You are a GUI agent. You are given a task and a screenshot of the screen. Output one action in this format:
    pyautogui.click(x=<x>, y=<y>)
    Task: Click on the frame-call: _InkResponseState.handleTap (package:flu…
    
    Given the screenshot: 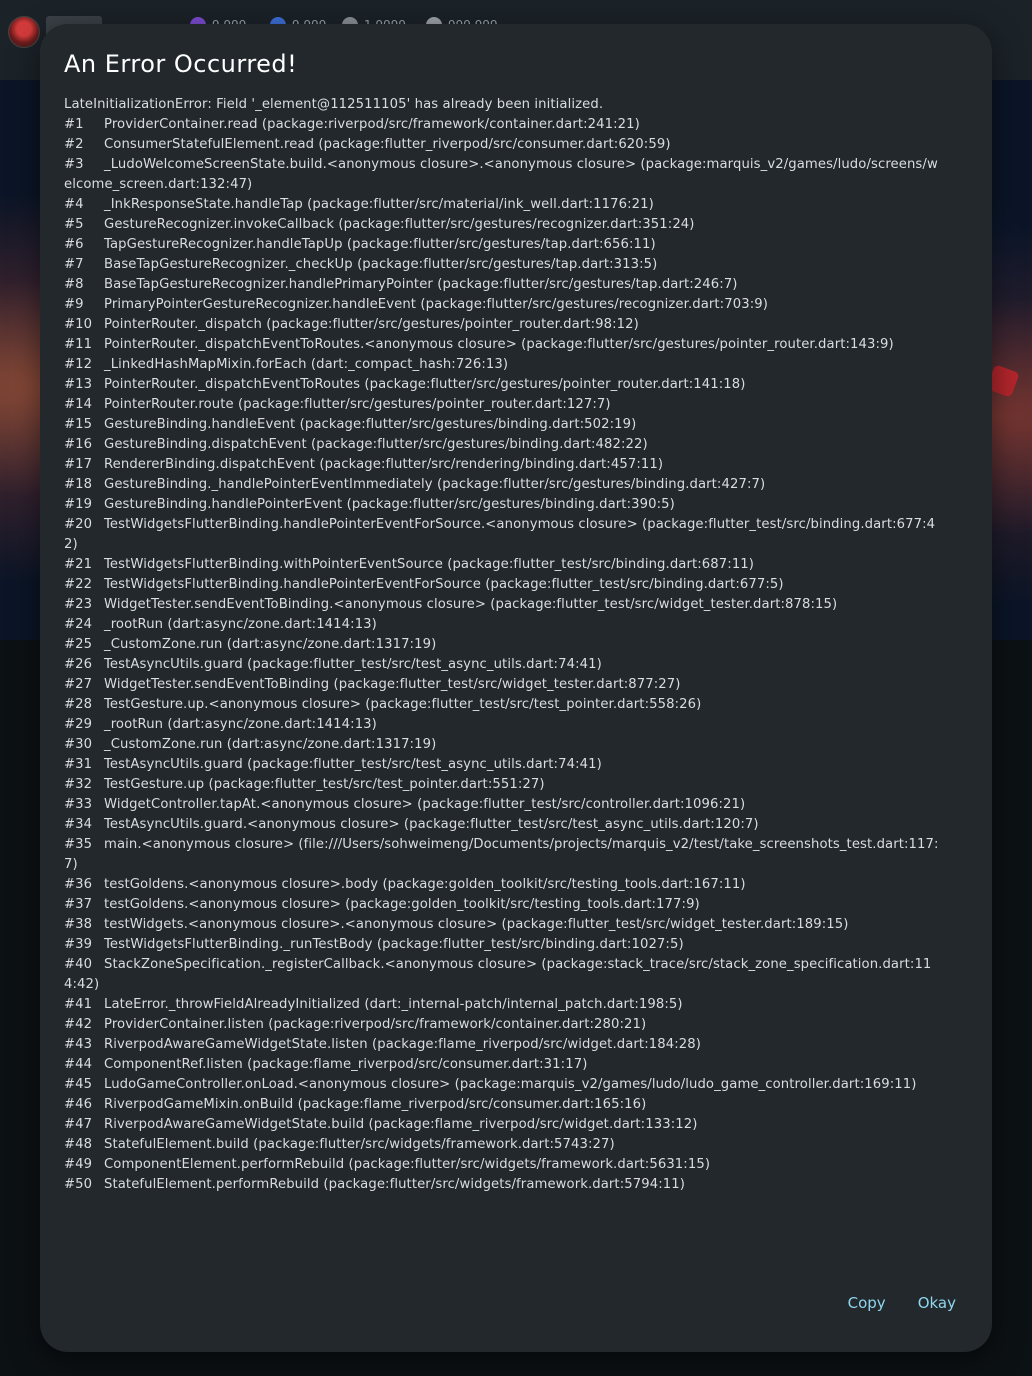 What is the action you would take?
    pyautogui.click(x=379, y=204)
    